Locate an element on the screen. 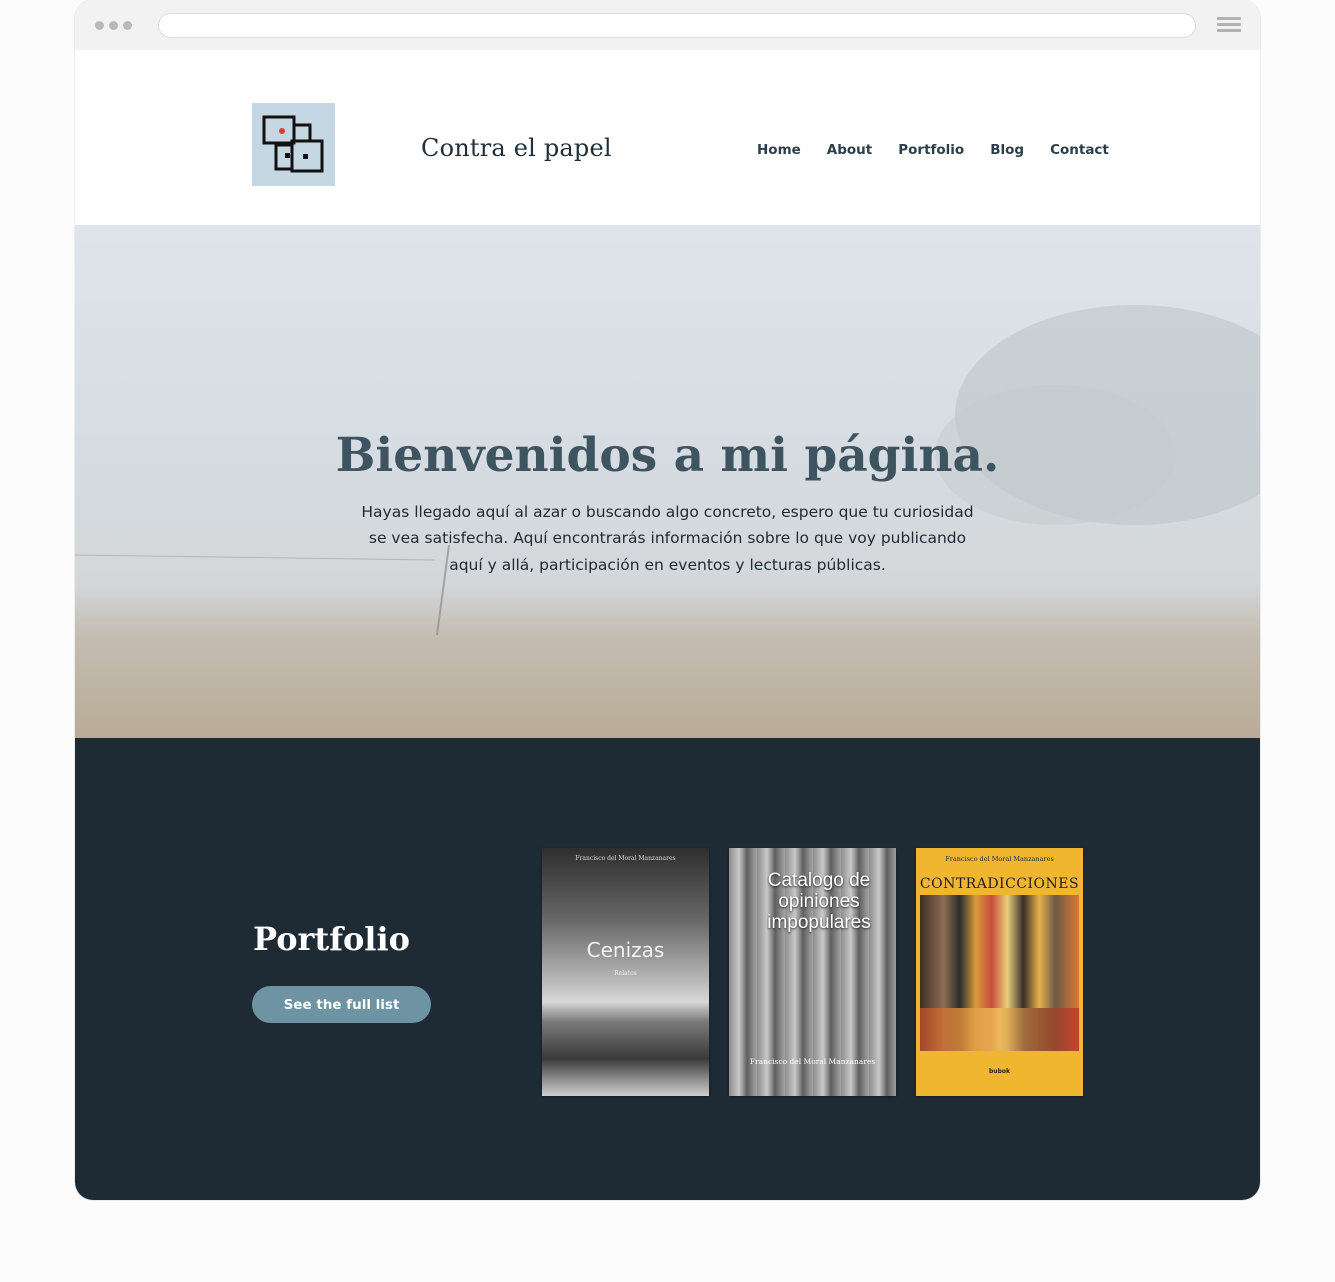  cover-painting-detail is located at coordinates (999, 1029).